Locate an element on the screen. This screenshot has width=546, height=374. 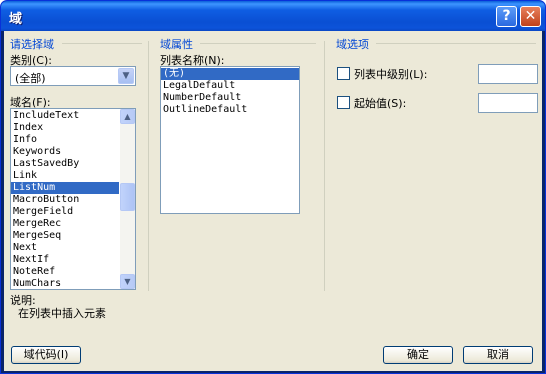
list-level-checkbox is located at coordinates (343, 73).